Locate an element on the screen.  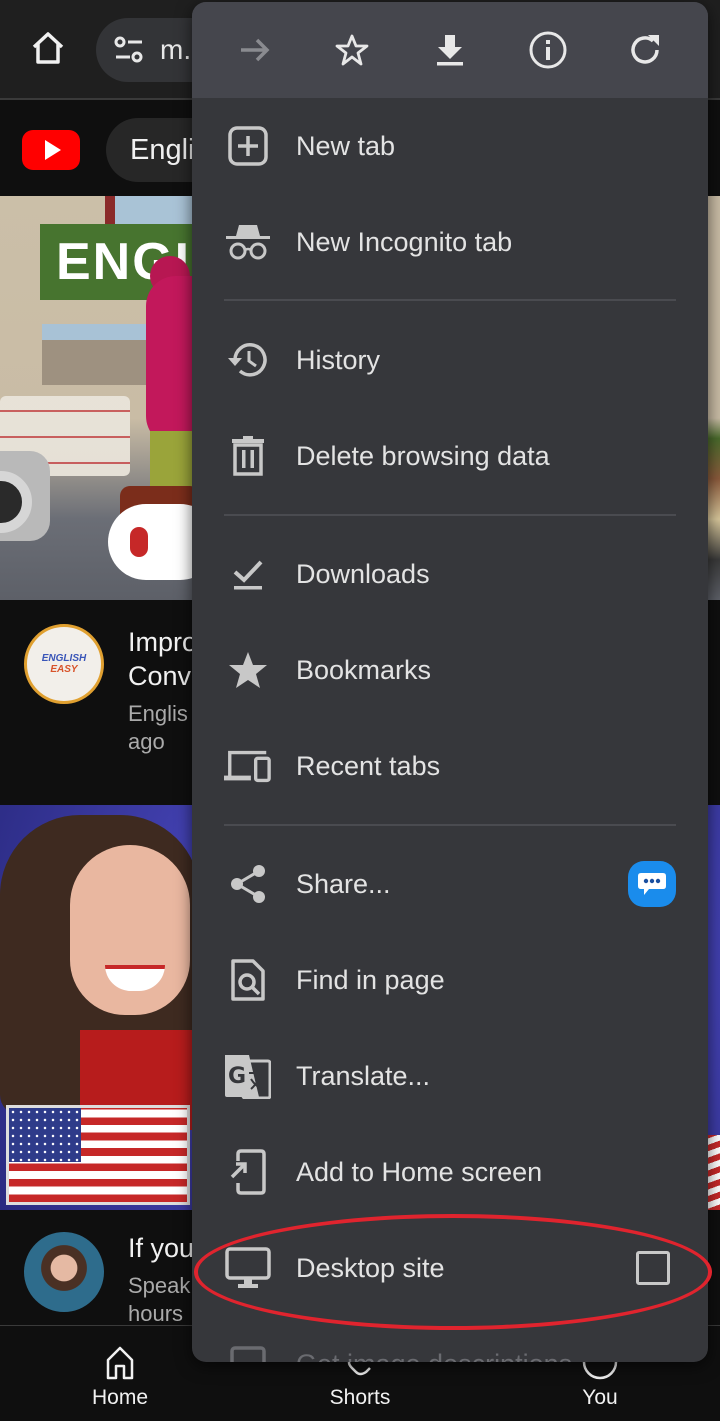
menu-item-label: New tab is located at coordinates (346, 145).